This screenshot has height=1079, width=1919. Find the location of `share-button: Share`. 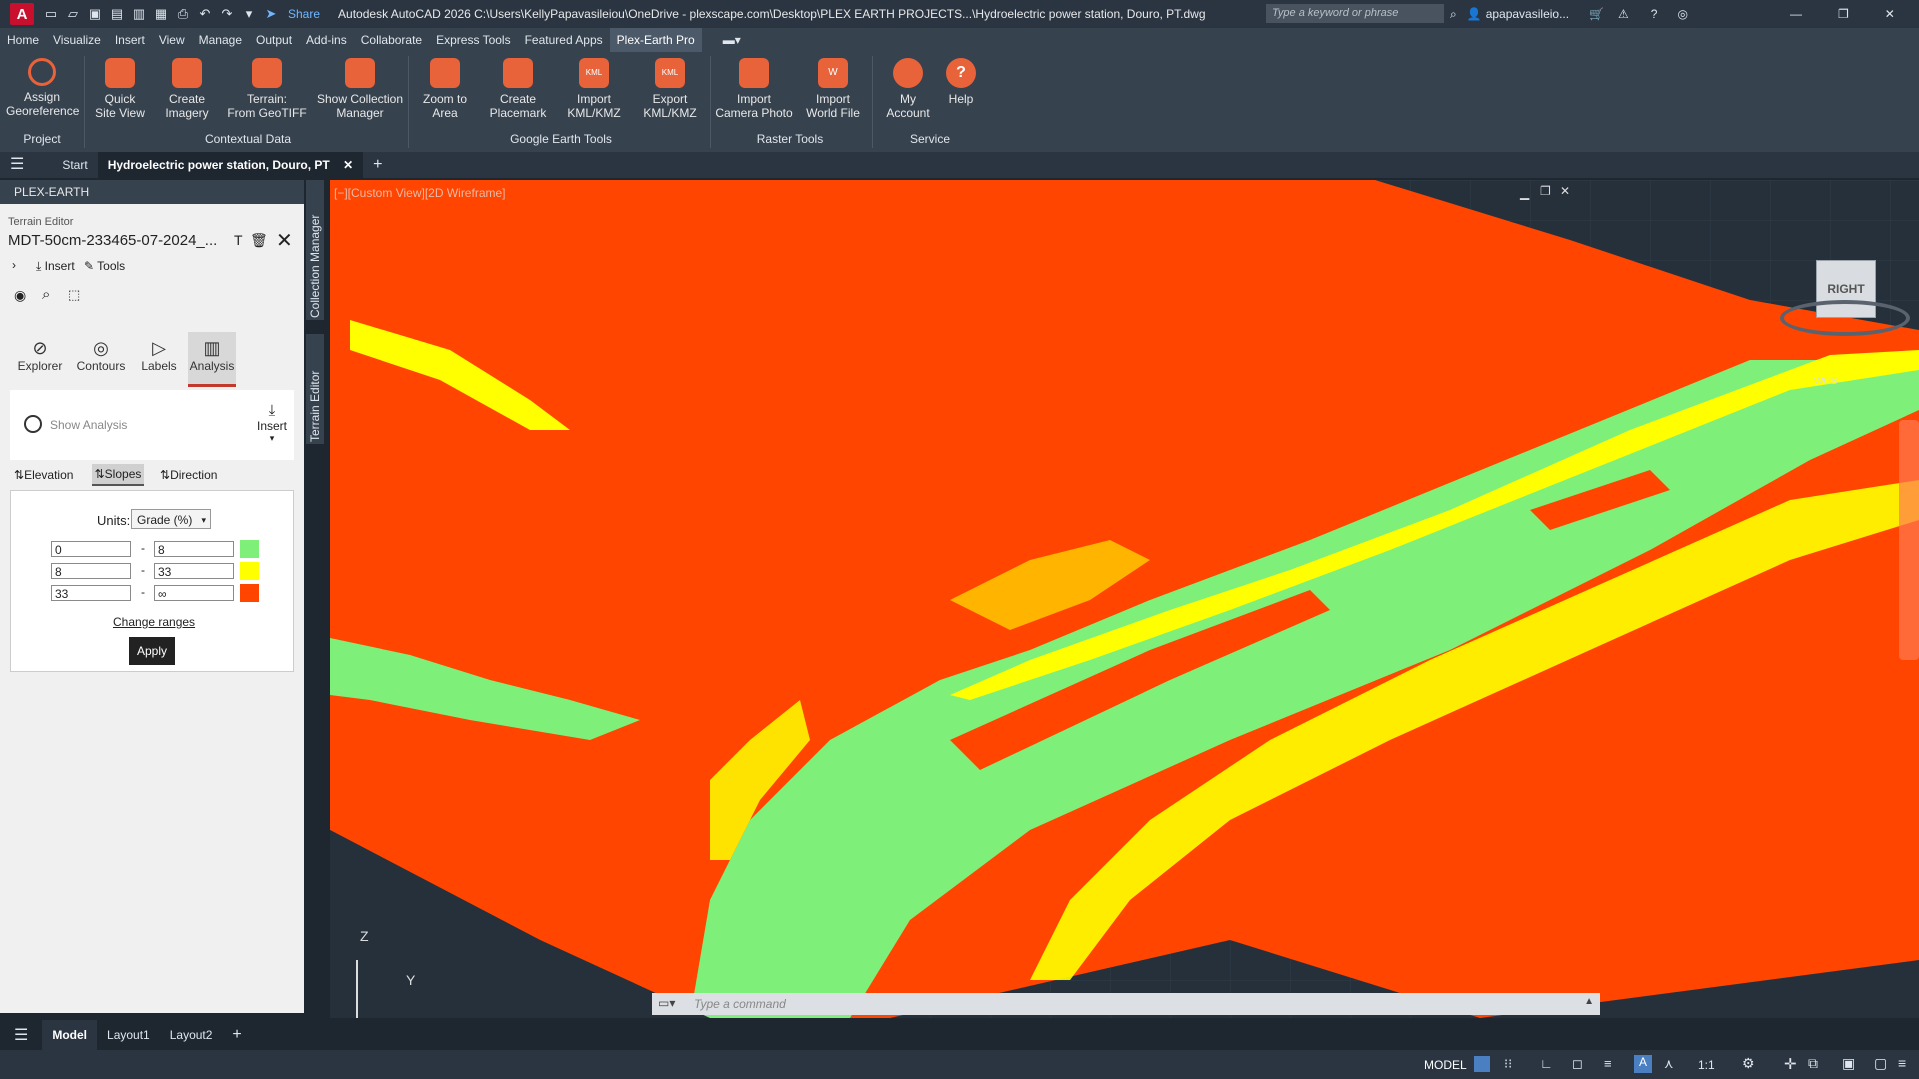

share-button: Share is located at coordinates (304, 14).